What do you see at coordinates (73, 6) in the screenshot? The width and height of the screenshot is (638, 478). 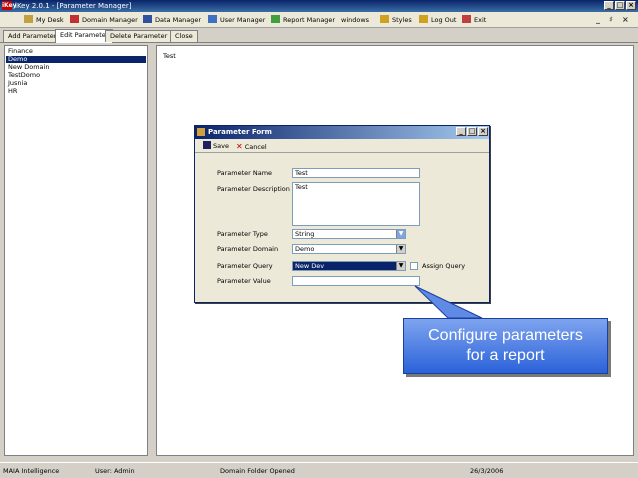 I see `window-title: iKey 2.0.1 - [Parameter Manager]` at bounding box center [73, 6].